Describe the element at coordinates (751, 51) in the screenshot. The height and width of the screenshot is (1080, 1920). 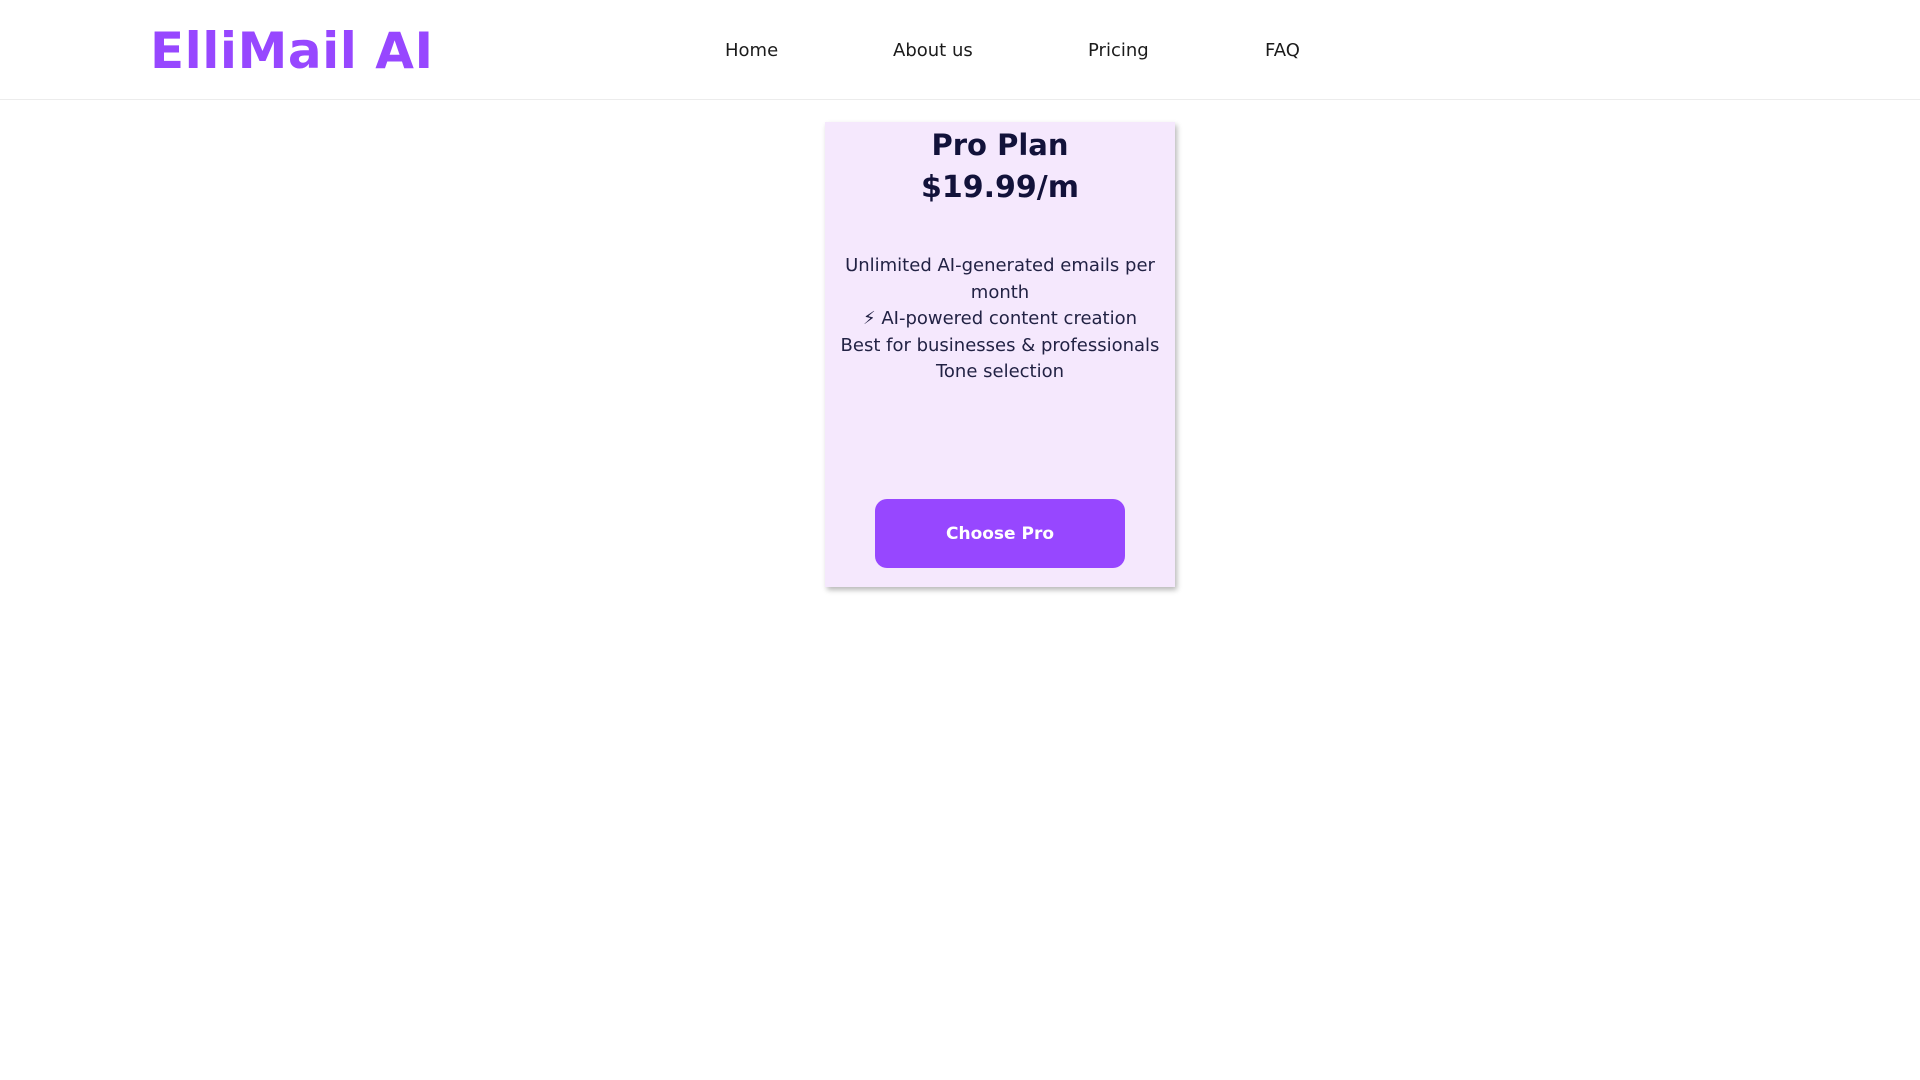
I see `nav-home-link: Home` at that location.